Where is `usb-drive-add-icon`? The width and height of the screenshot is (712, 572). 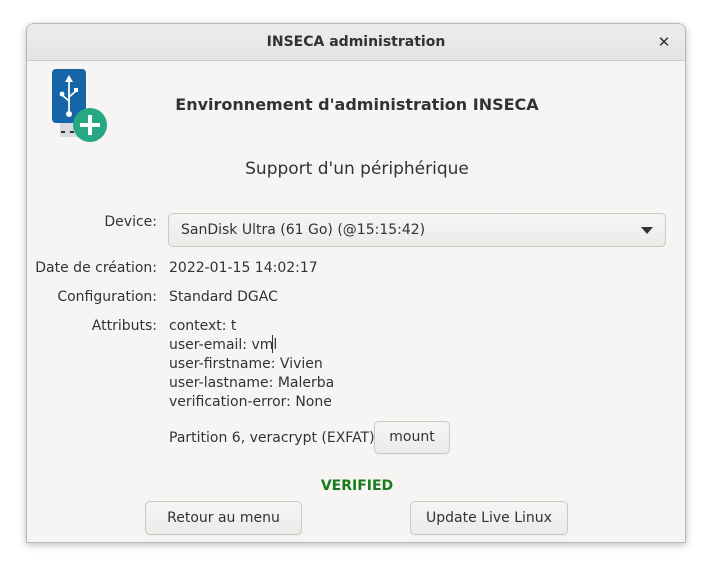 usb-drive-add-icon is located at coordinates (79, 105).